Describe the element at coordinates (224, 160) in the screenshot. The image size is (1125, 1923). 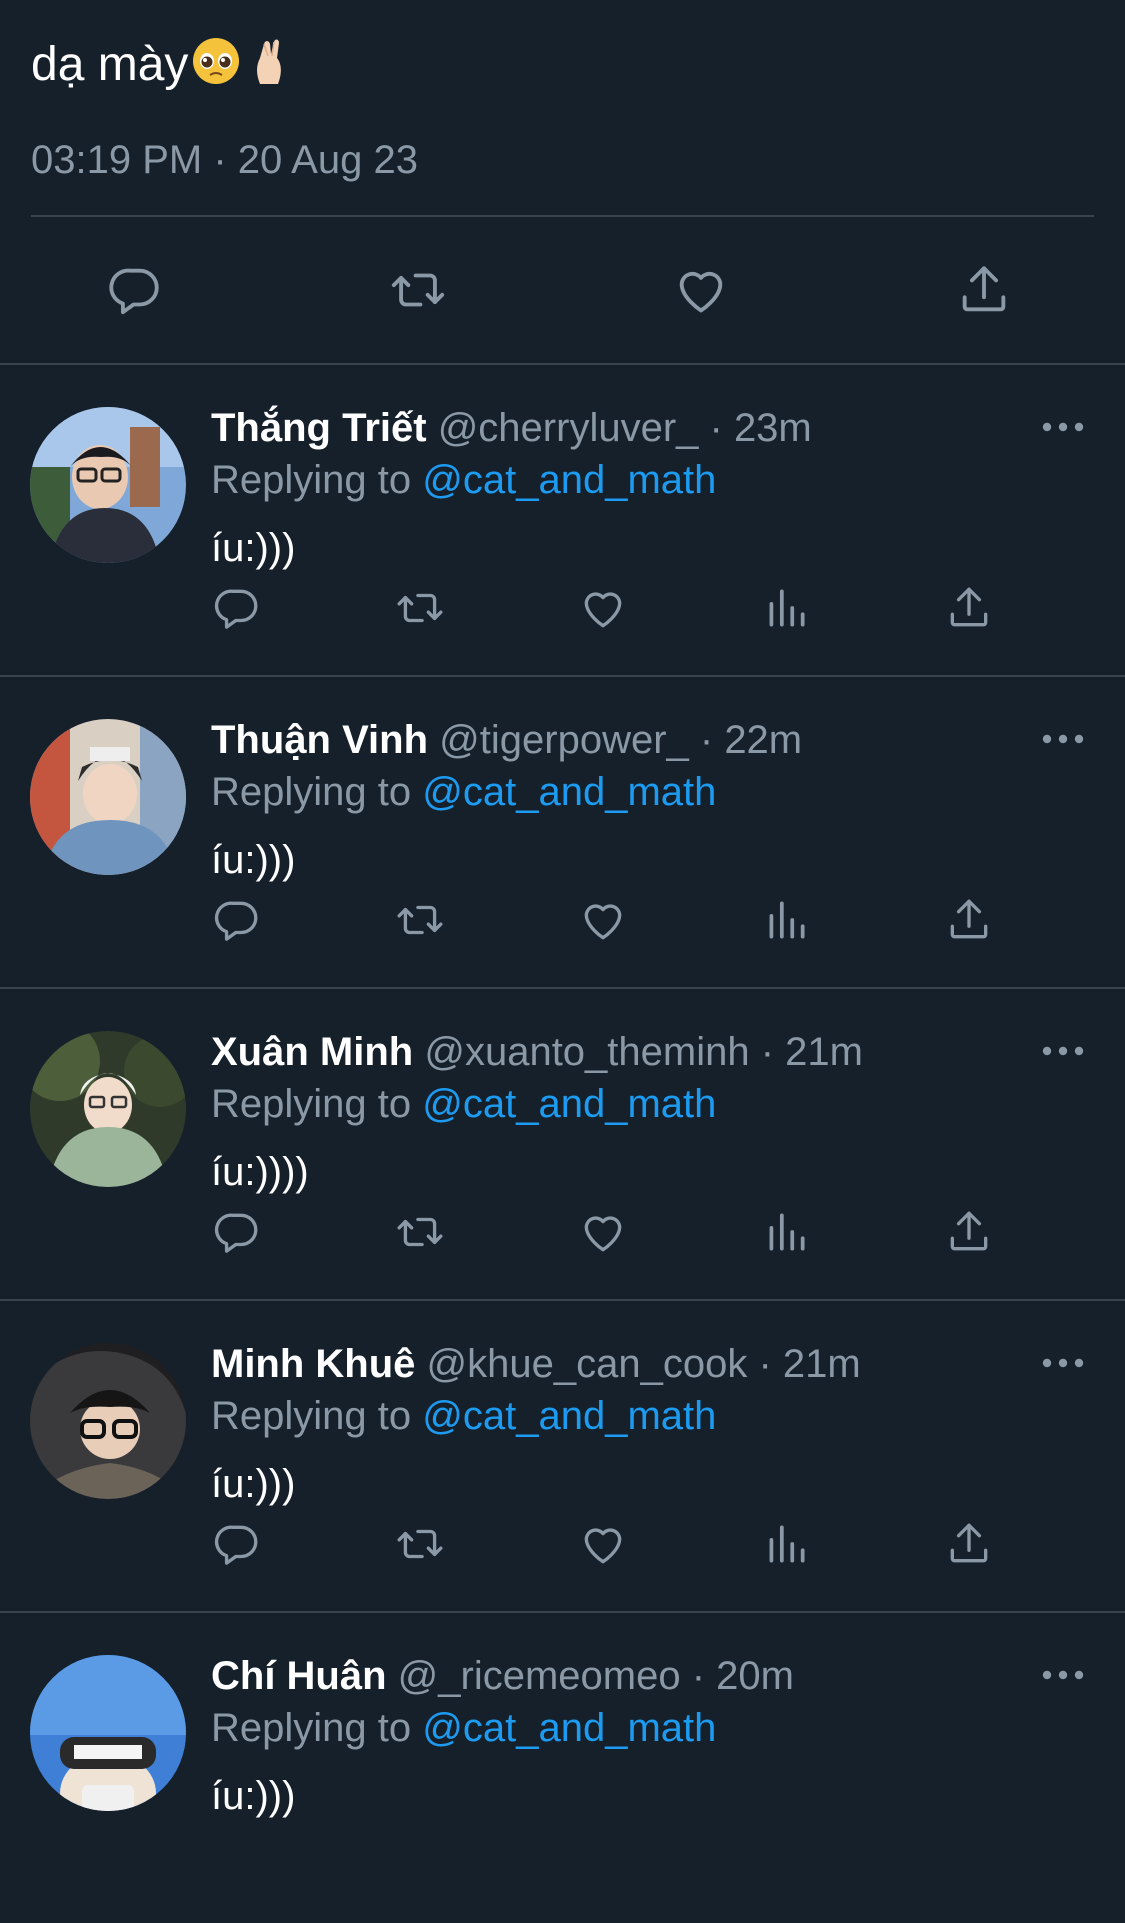
I see `tweet-timestamp: 03:19 PM · 20 Aug 23` at that location.